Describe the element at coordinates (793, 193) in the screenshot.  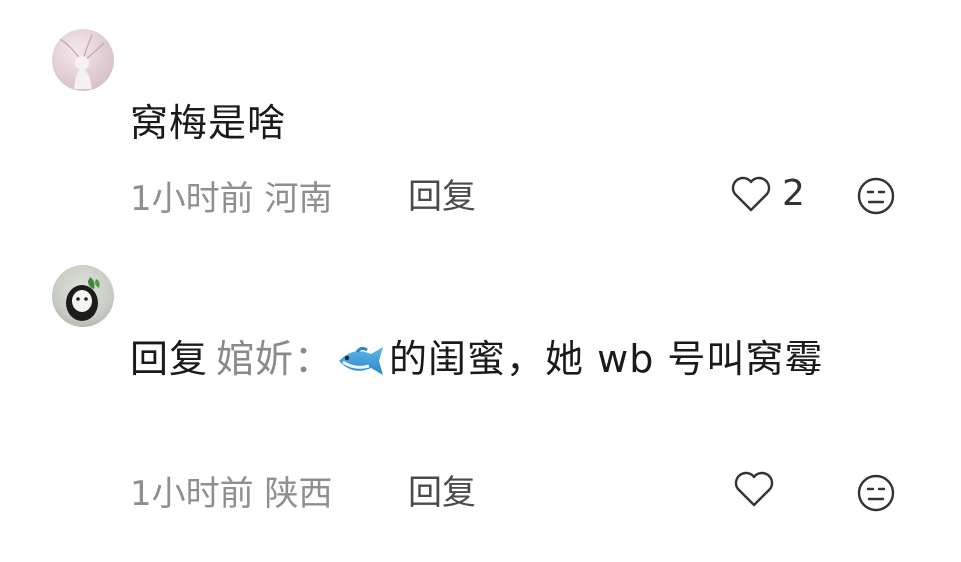
I see `like-count: 2` at that location.